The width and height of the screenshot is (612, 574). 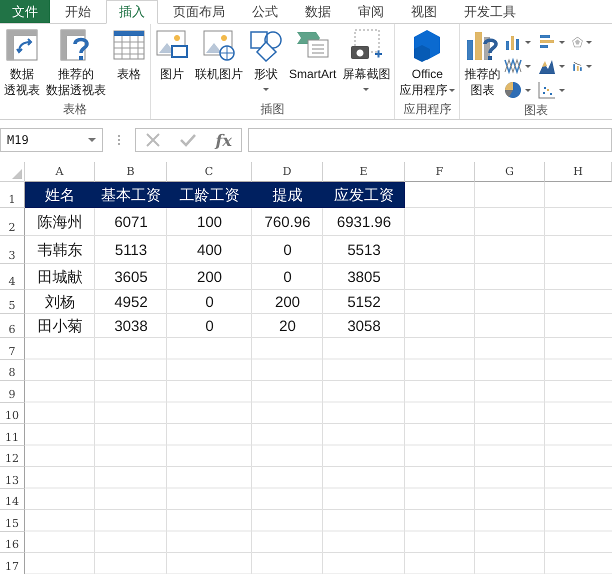 I want to click on ribbon-tab: 开发工具, so click(x=490, y=11).